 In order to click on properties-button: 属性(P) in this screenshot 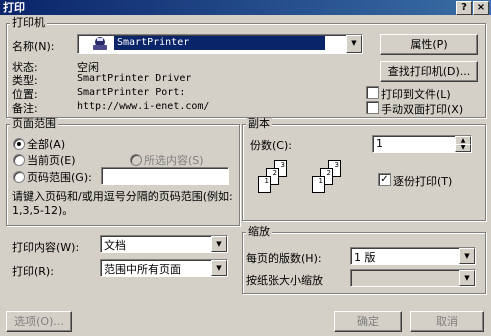, I will do `click(429, 44)`.